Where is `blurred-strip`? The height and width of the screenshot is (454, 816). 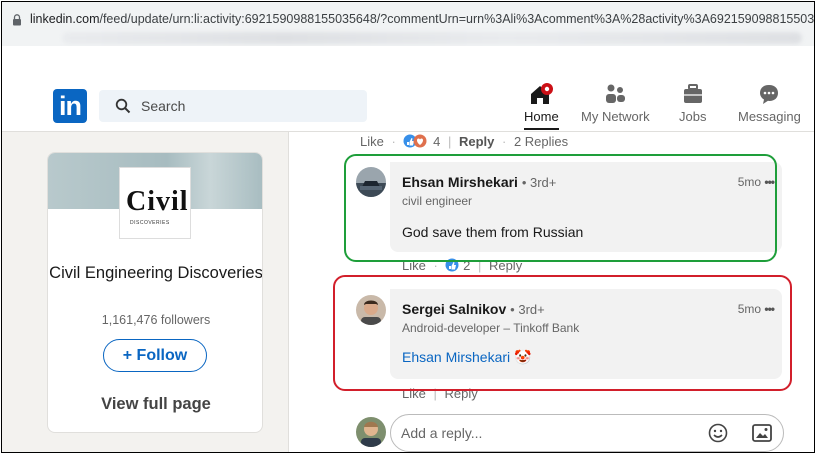
blurred-strip is located at coordinates (408, 63).